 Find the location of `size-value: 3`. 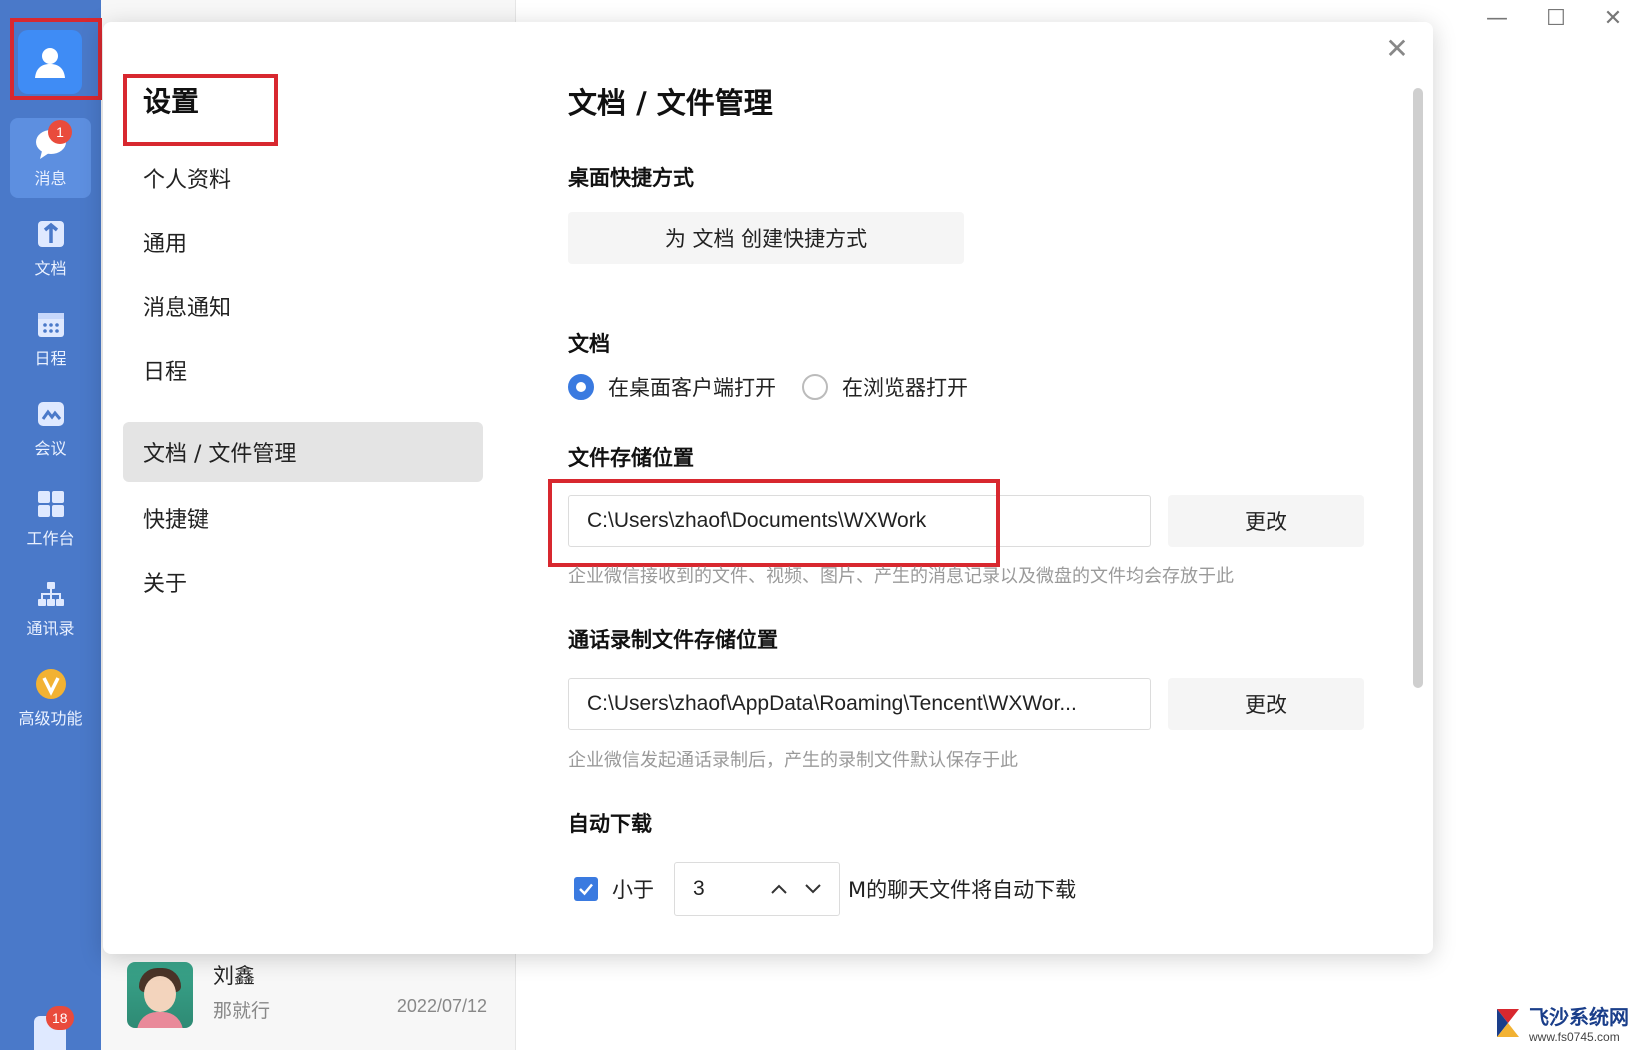

size-value: 3 is located at coordinates (699, 888).